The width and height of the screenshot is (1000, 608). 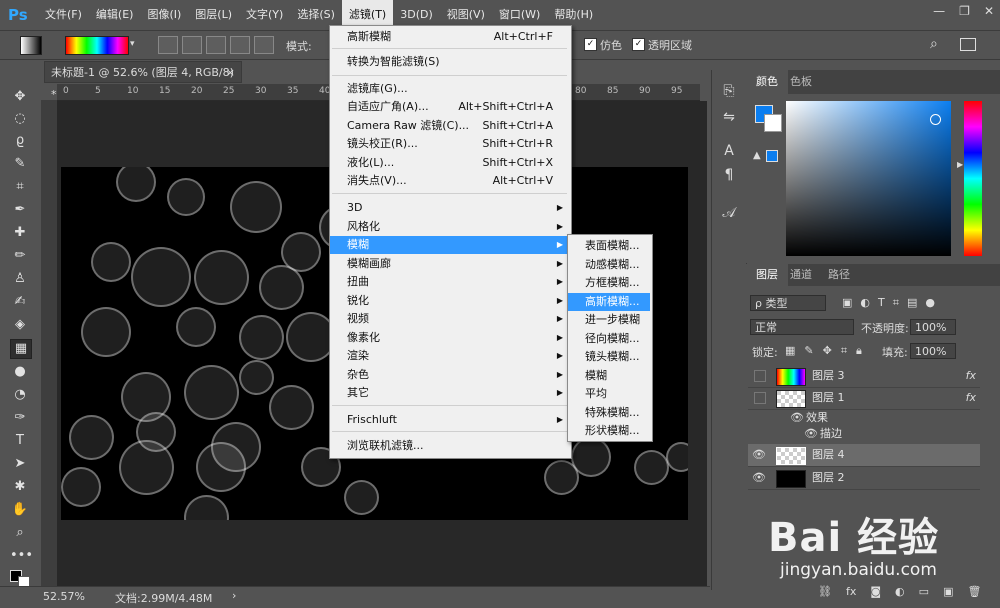 What do you see at coordinates (801, 82) in the screenshot?
I see `tab-swatches: 色板` at bounding box center [801, 82].